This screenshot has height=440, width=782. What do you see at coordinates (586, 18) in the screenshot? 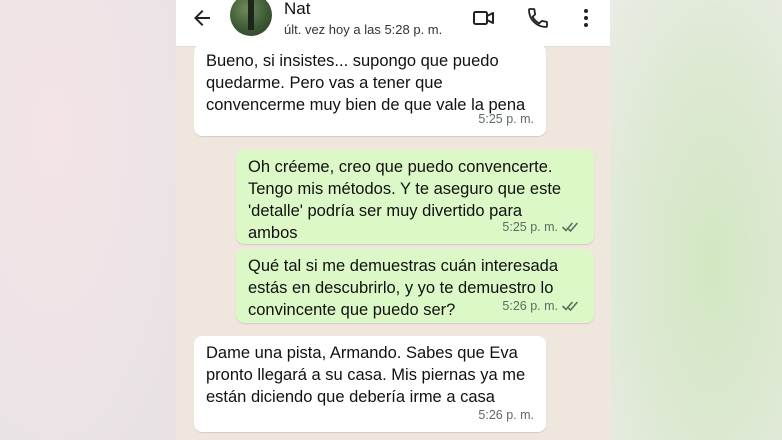
I see `more-vert-icon` at bounding box center [586, 18].